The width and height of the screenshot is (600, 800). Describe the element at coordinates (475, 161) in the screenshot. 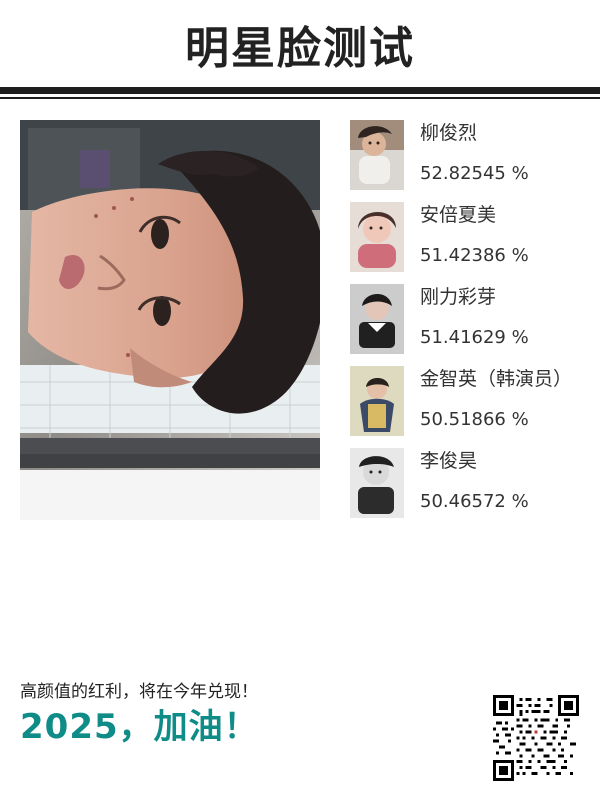

I see `match-item: 柳俊烈 52.82545 %` at that location.